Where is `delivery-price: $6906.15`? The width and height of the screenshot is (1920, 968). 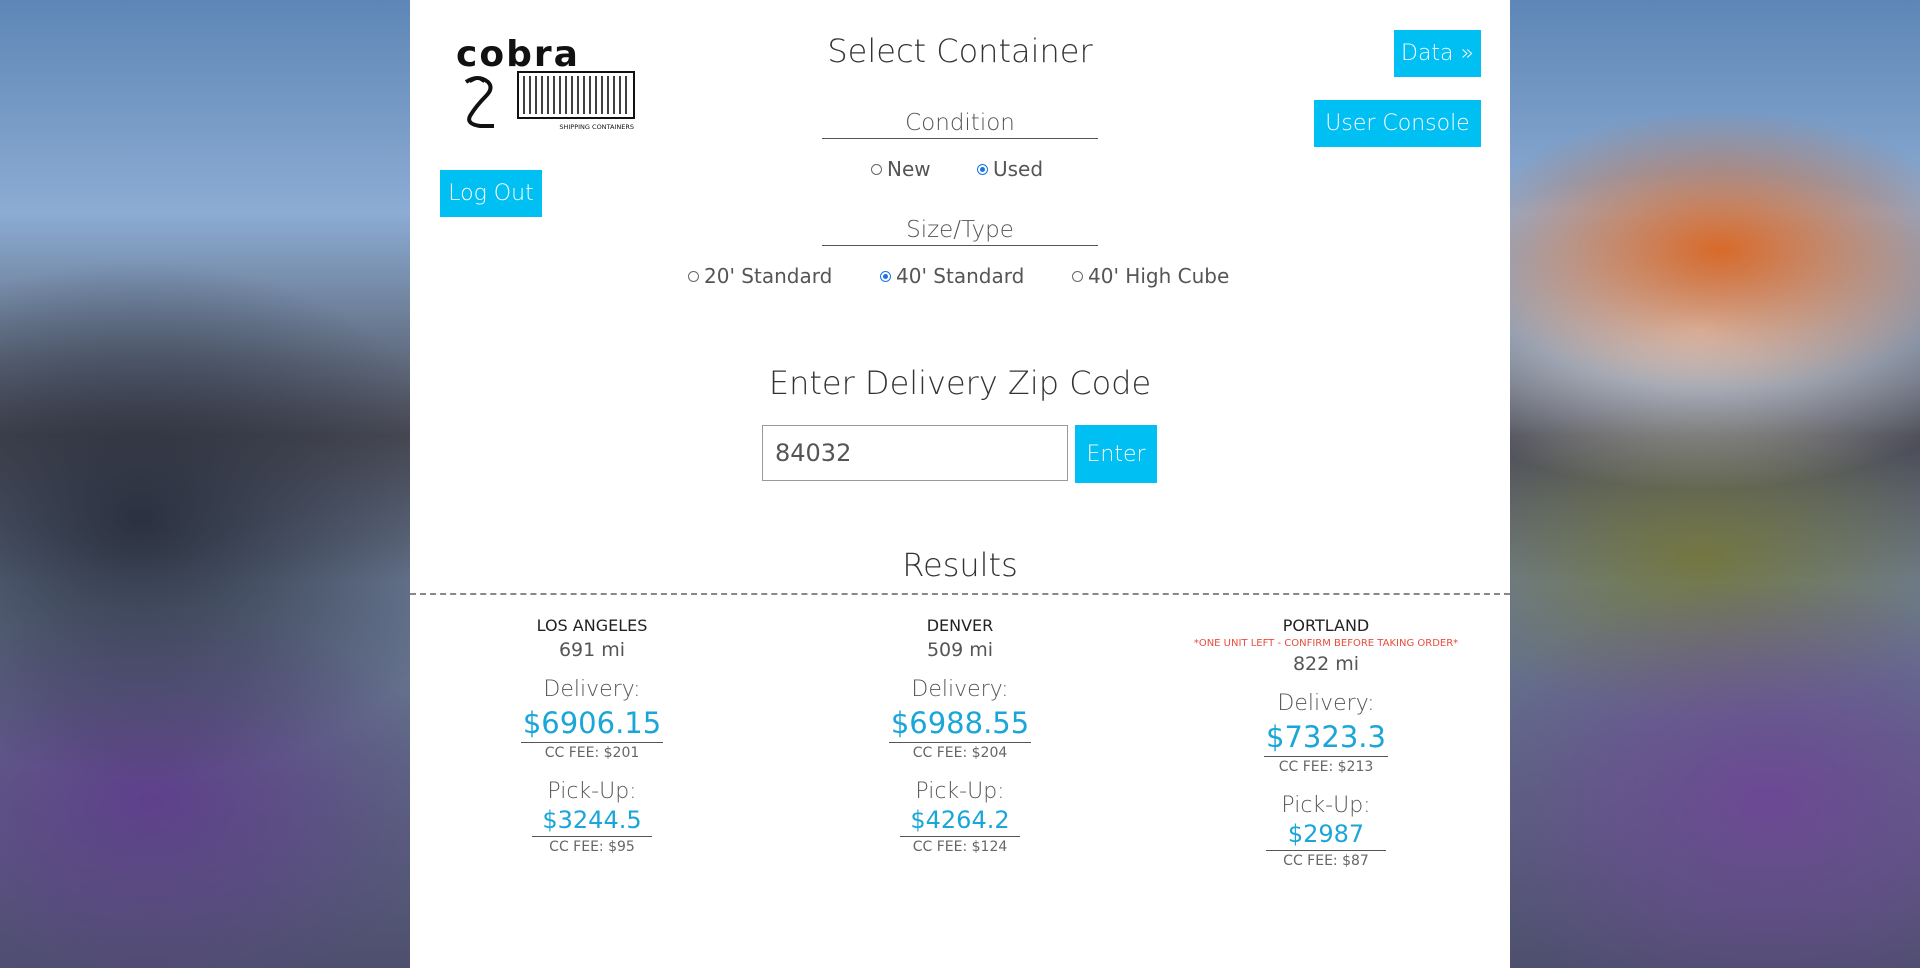
delivery-price: $6906.15 is located at coordinates (592, 724).